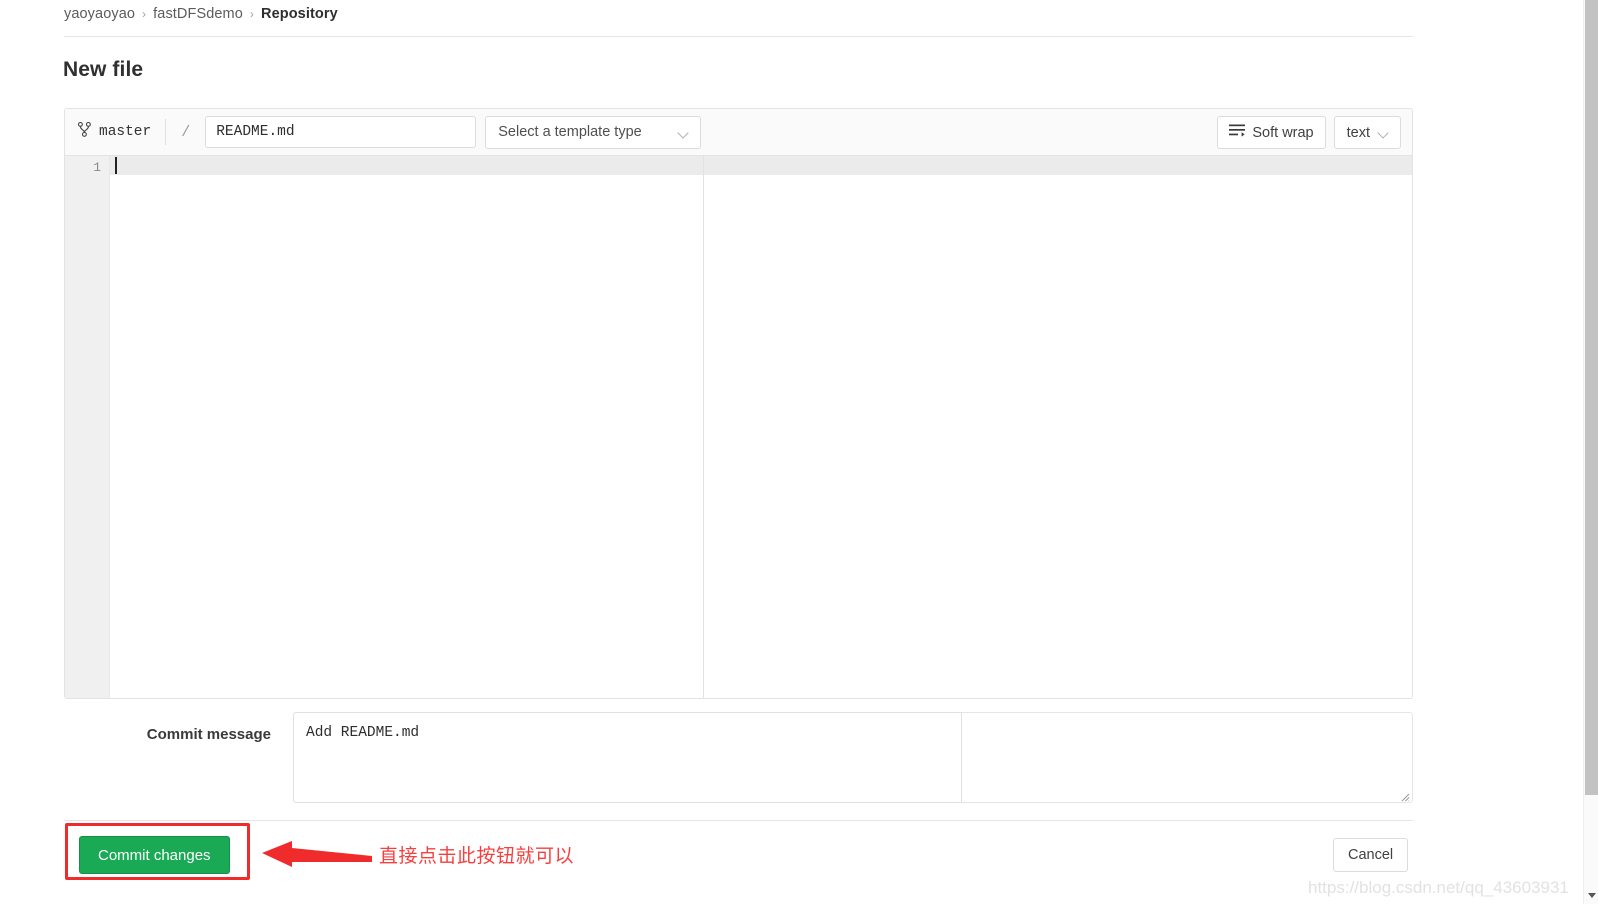 This screenshot has width=1598, height=904. What do you see at coordinates (198, 14) in the screenshot?
I see `breadcrumb-item-project: fastDFSdemo` at bounding box center [198, 14].